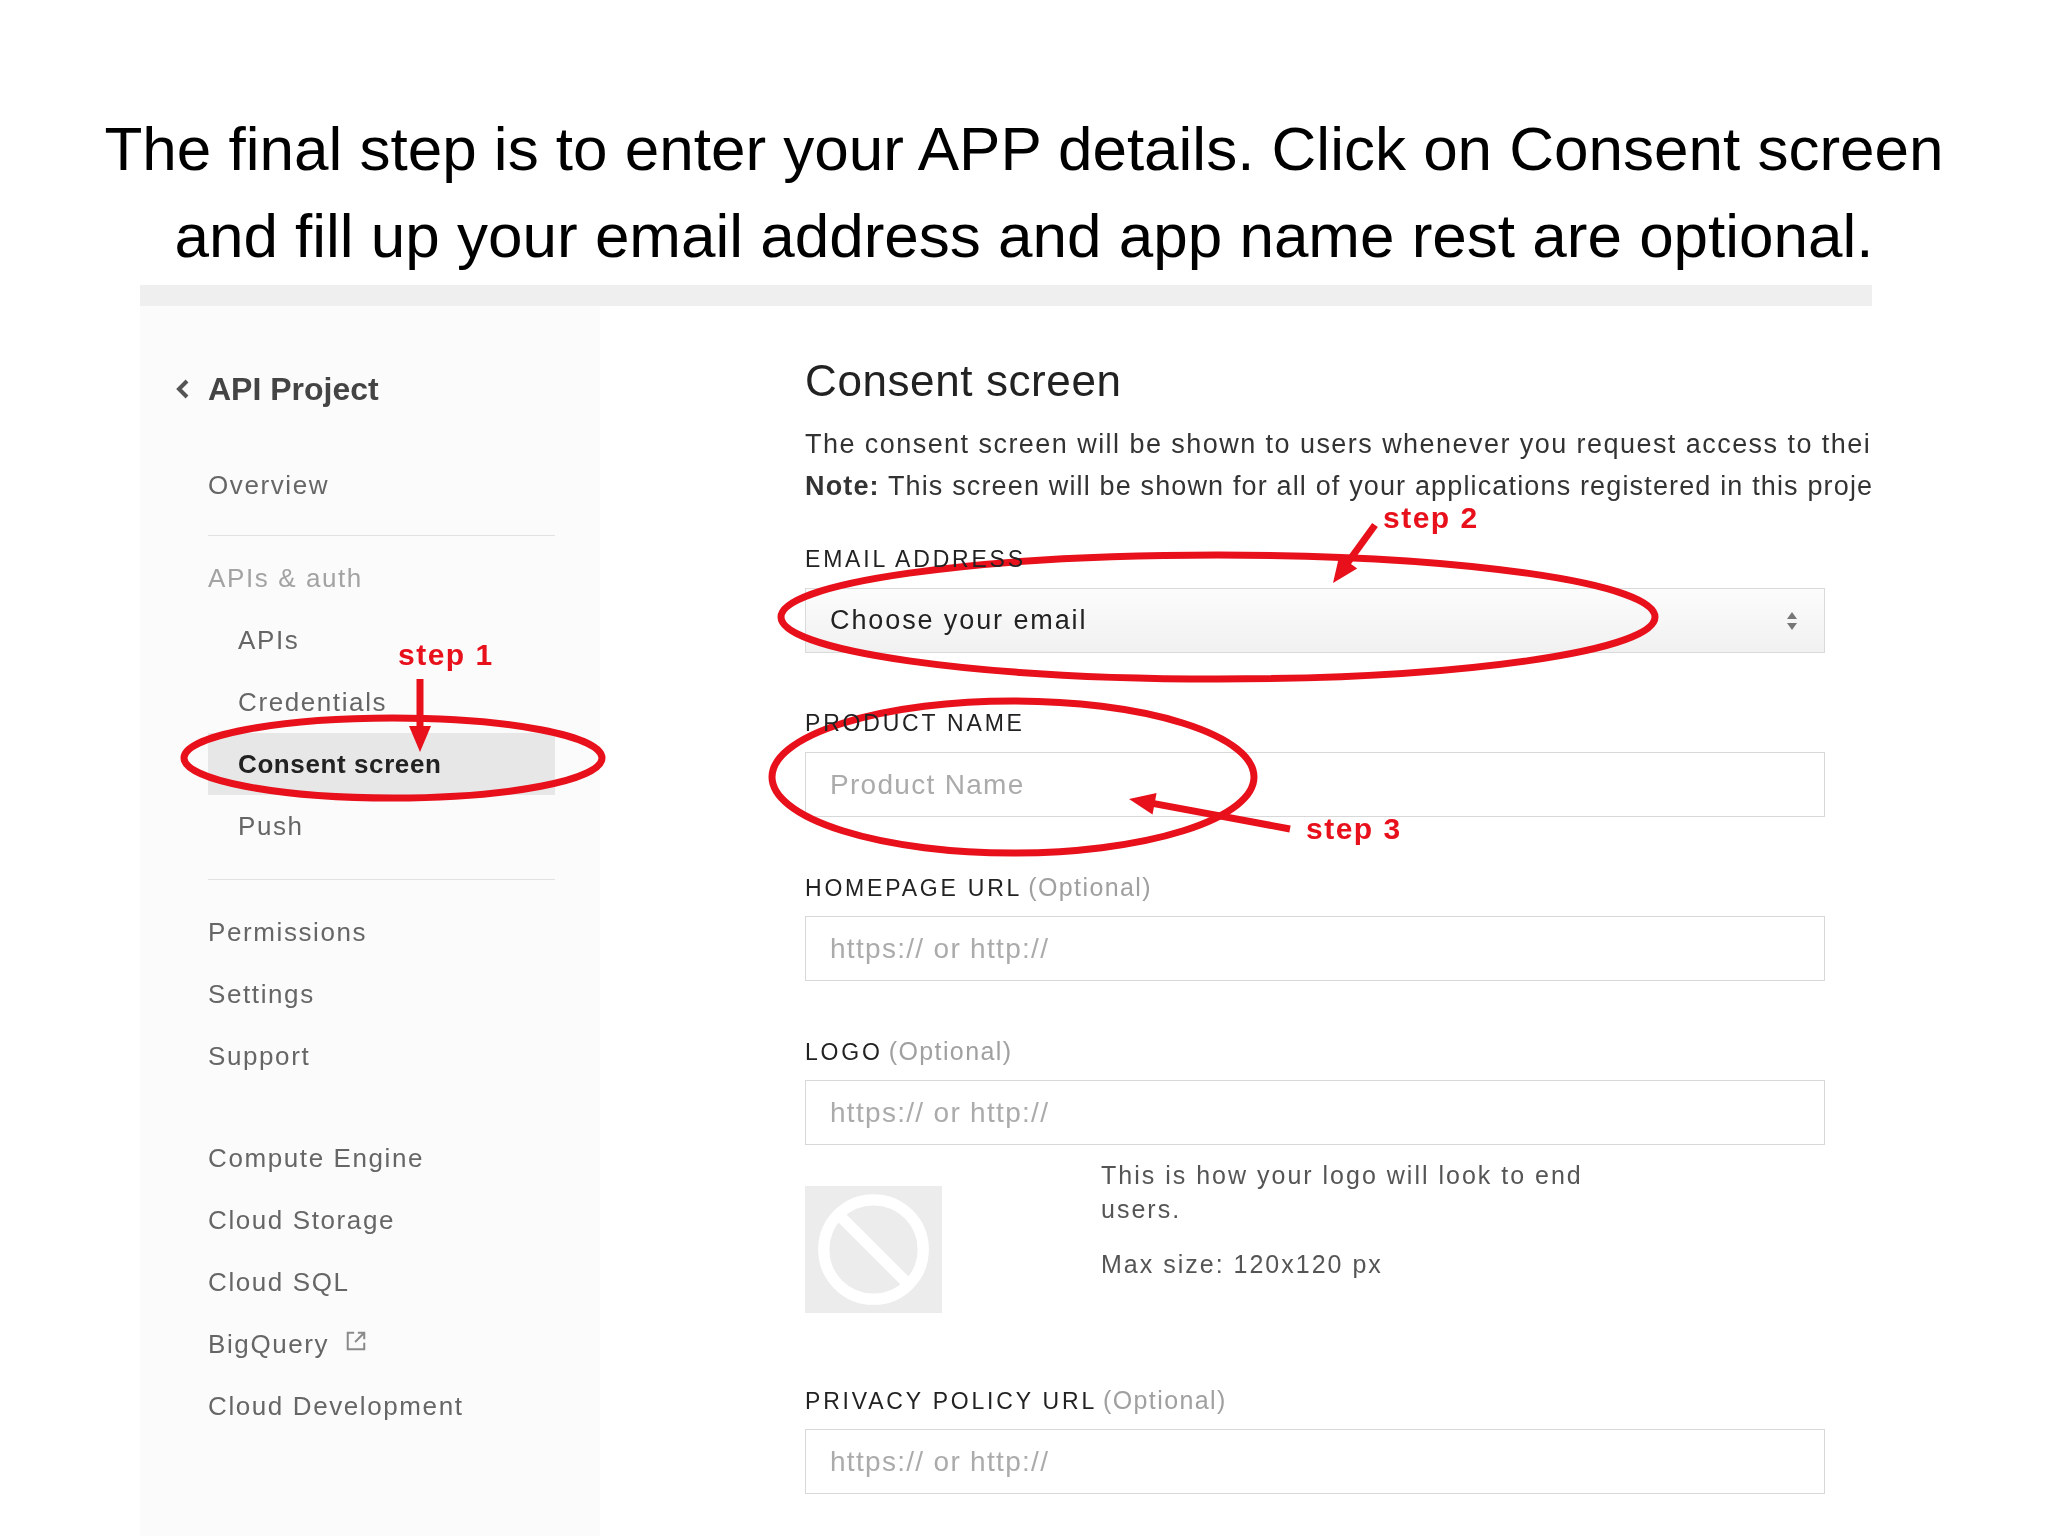  I want to click on sidebar-item: BigQuery, so click(288, 1344).